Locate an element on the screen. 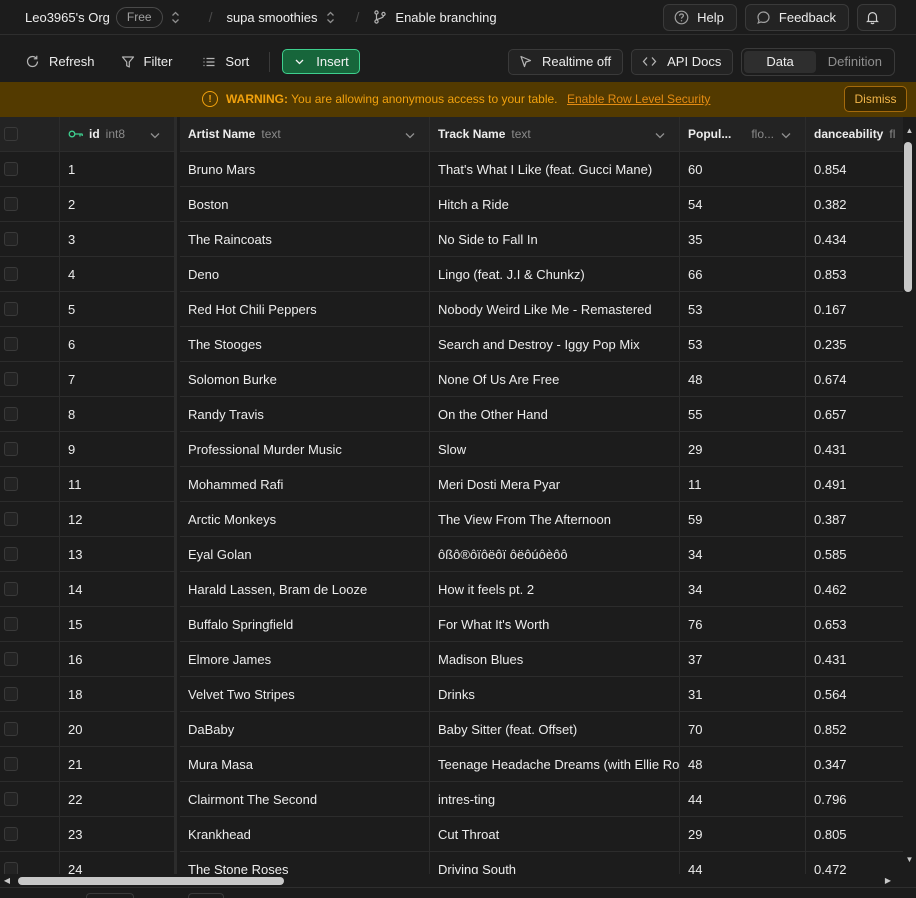 This screenshot has height=898, width=916. cell-popularity: 44 is located at coordinates (743, 863).